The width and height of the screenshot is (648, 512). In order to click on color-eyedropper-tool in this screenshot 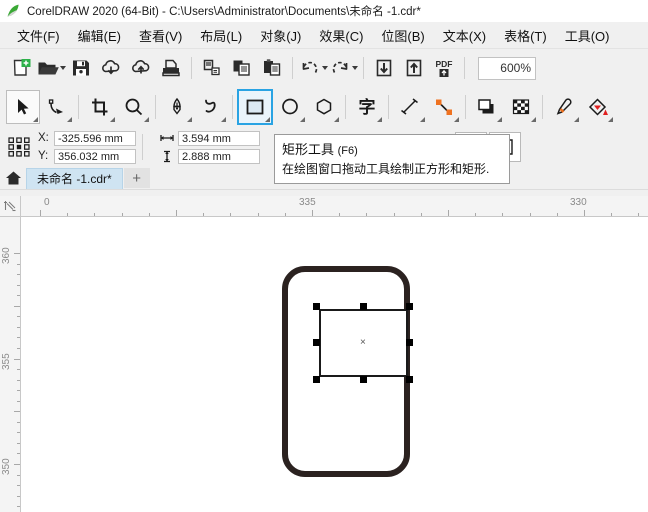, I will do `click(564, 107)`.